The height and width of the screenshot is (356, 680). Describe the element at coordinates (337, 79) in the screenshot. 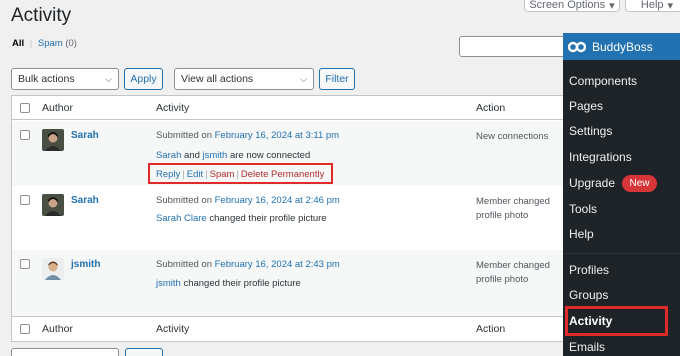

I see `filter-button: Filter` at that location.